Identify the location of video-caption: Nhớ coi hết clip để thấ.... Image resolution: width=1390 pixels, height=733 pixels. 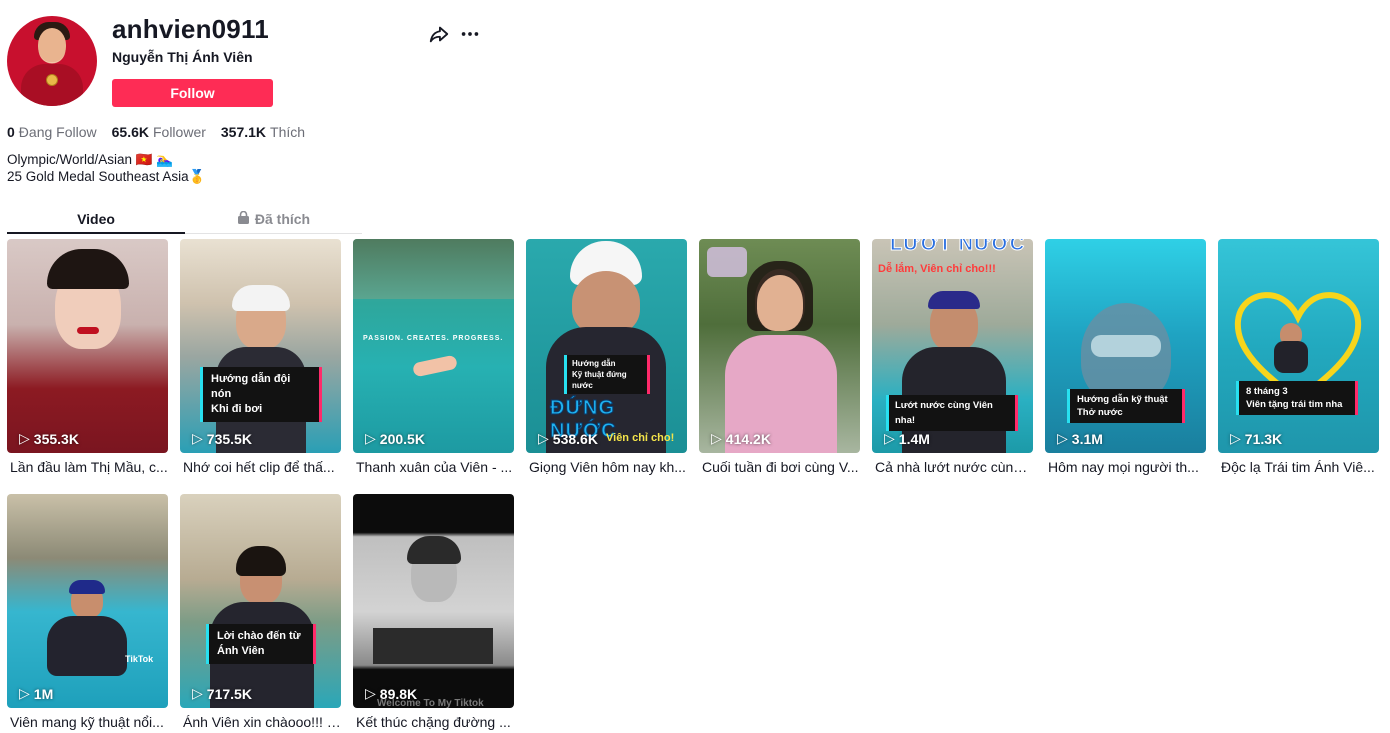
(260, 467).